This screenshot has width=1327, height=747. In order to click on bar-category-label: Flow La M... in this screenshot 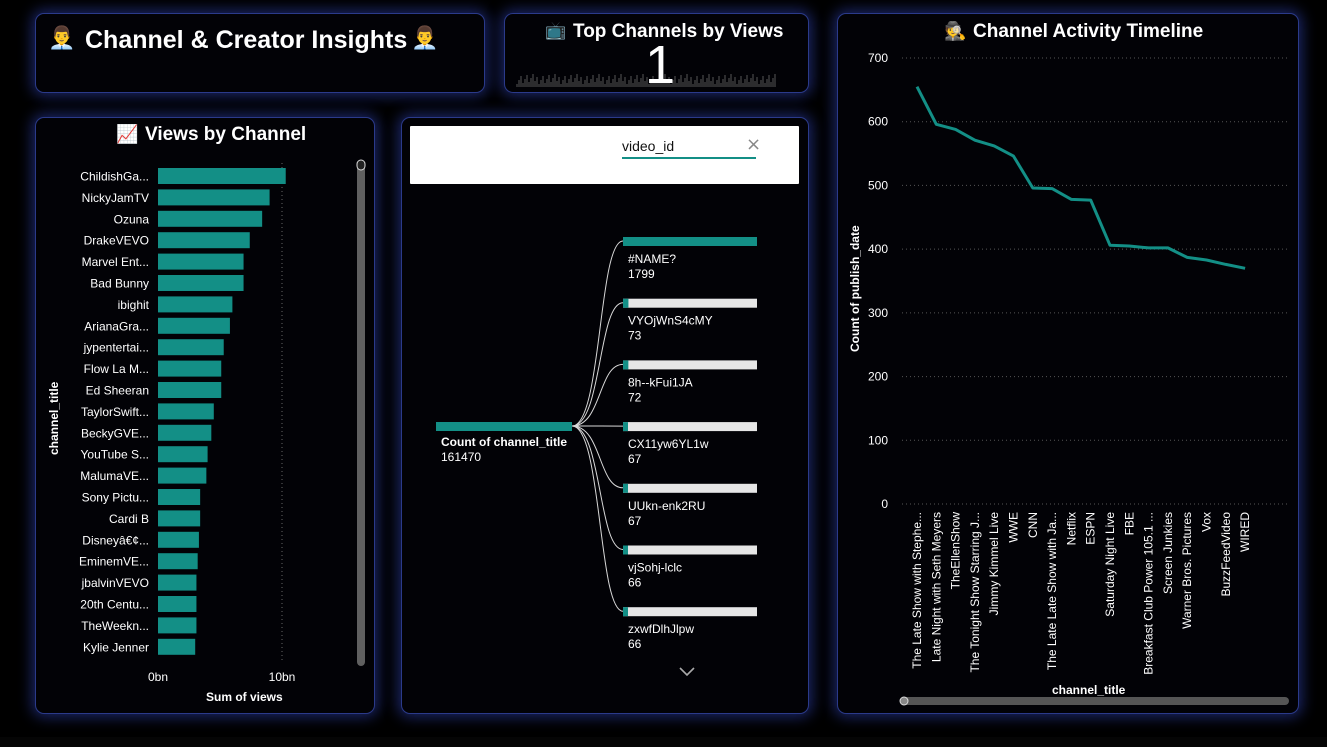, I will do `click(116, 369)`.